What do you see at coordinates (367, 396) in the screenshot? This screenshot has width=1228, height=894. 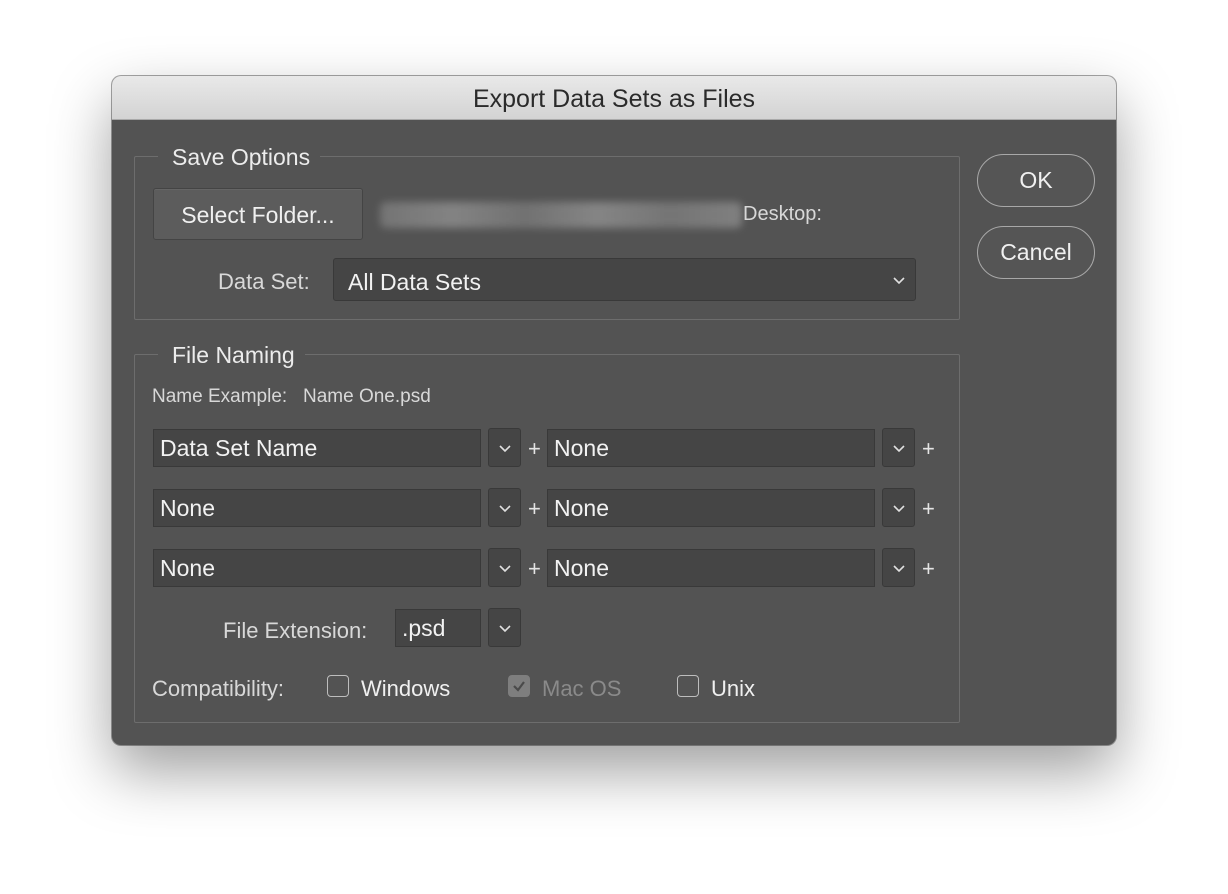 I see `name-example-value: Name One.psd` at bounding box center [367, 396].